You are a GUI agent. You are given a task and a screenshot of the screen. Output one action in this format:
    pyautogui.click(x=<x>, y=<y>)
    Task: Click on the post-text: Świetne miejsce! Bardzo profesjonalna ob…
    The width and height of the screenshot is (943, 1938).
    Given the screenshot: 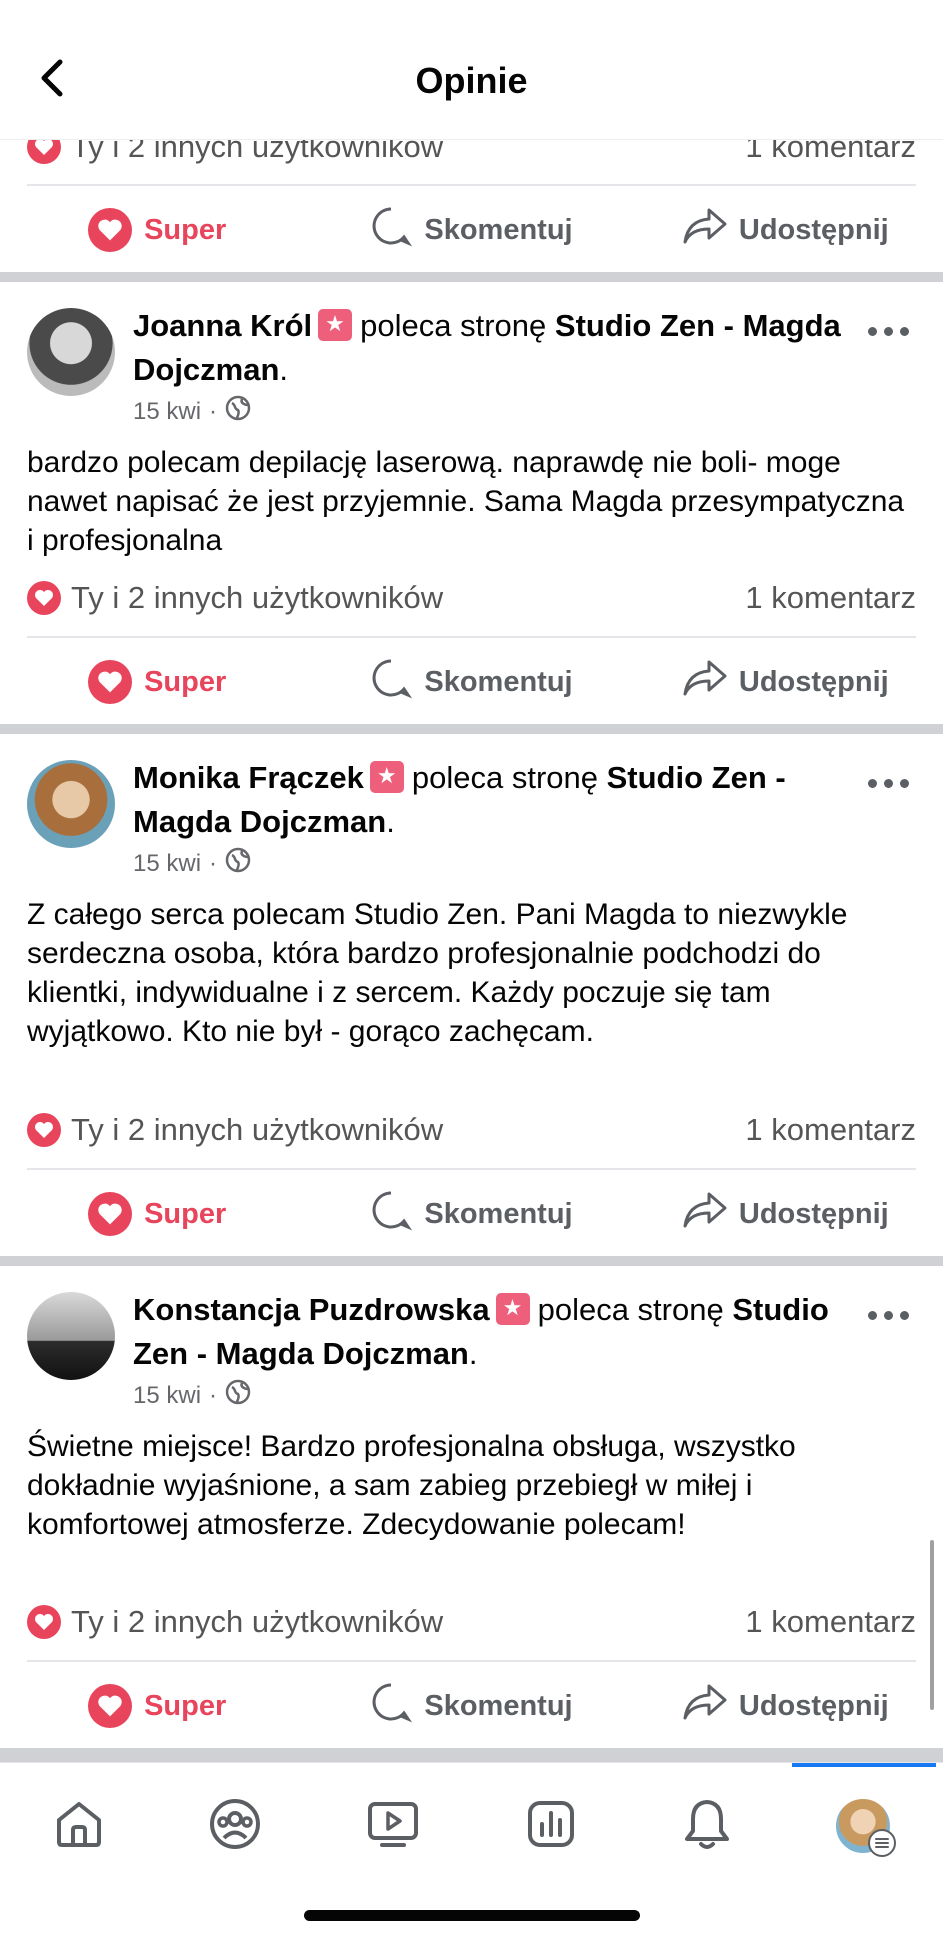 What is the action you would take?
    pyautogui.click(x=411, y=1485)
    